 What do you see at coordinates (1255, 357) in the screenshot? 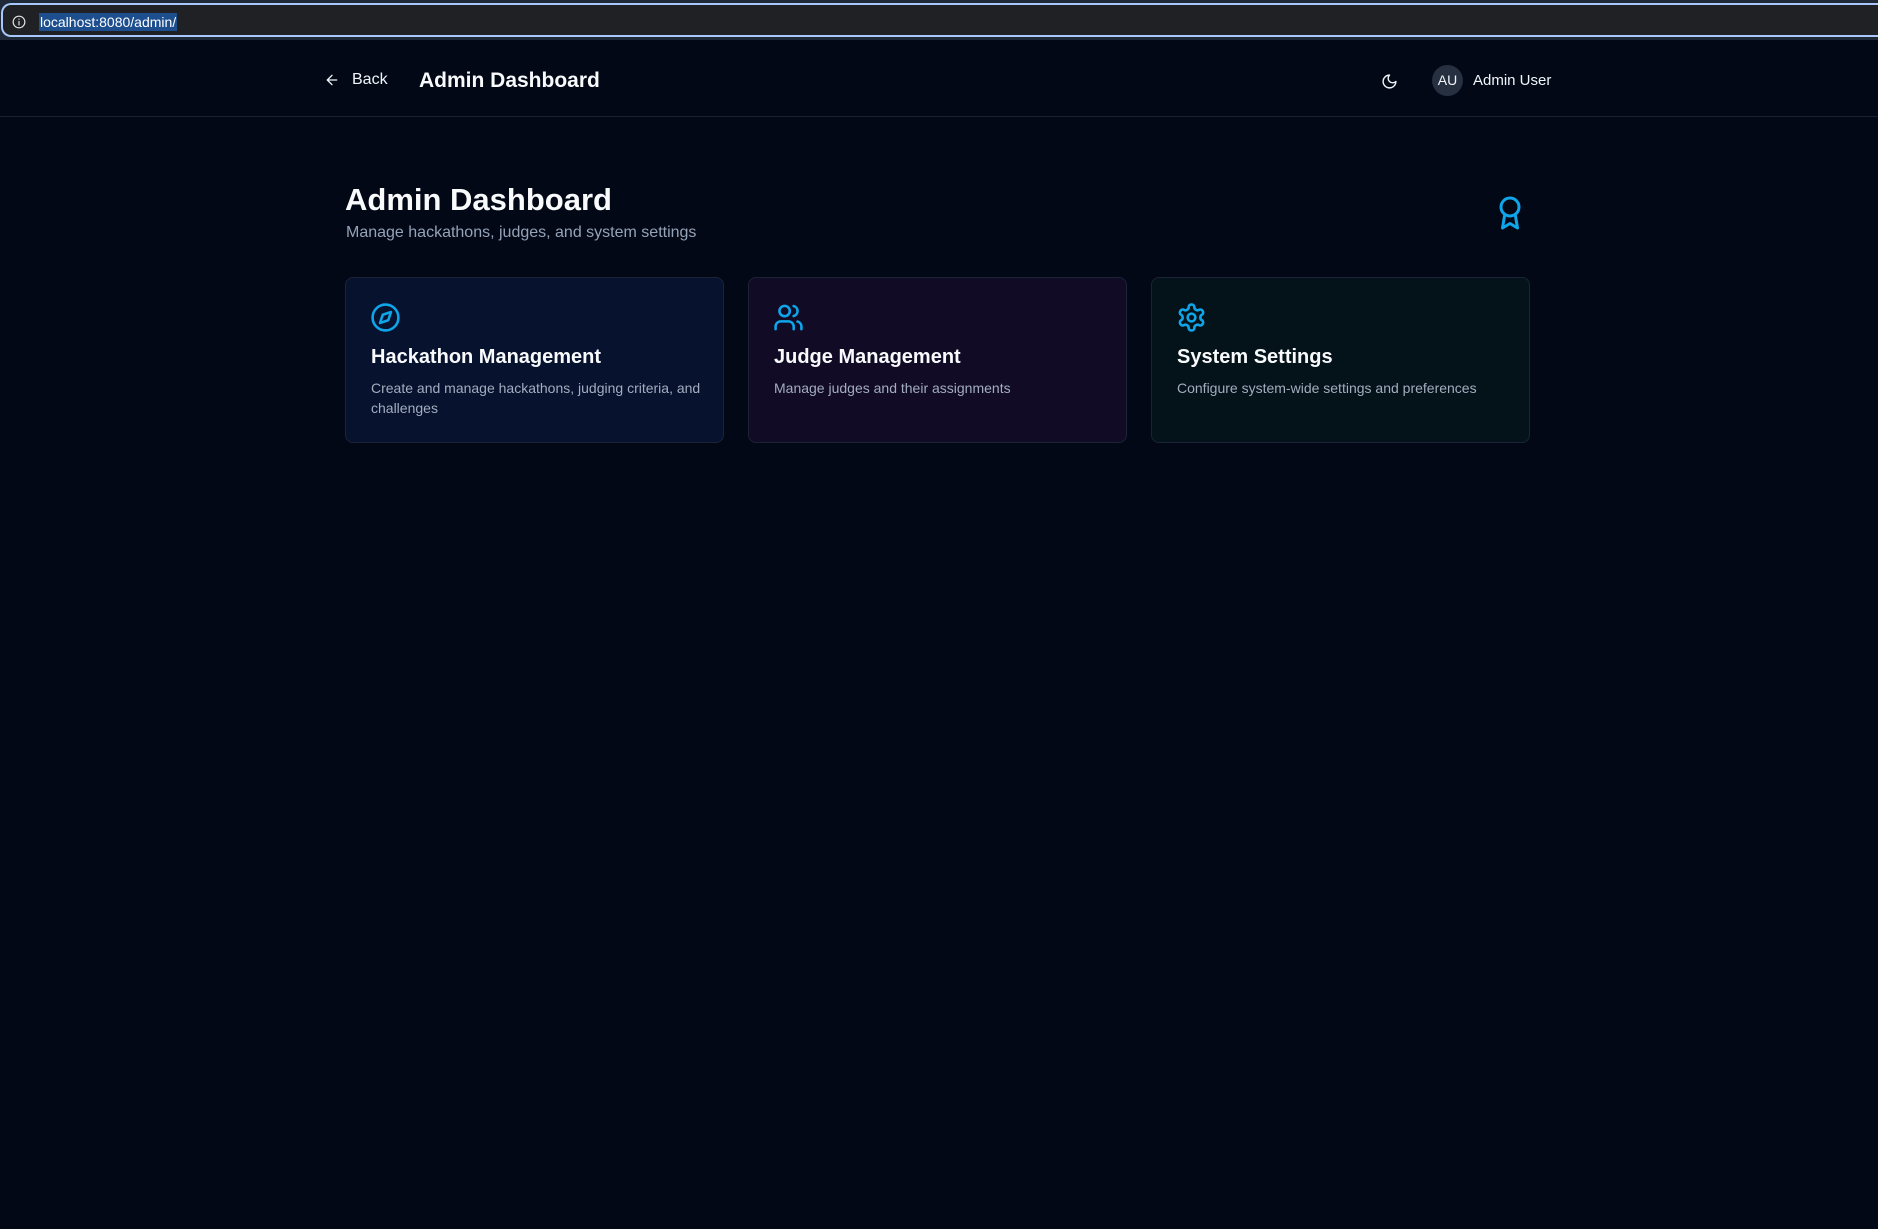
I see `card-title: System Settings` at bounding box center [1255, 357].